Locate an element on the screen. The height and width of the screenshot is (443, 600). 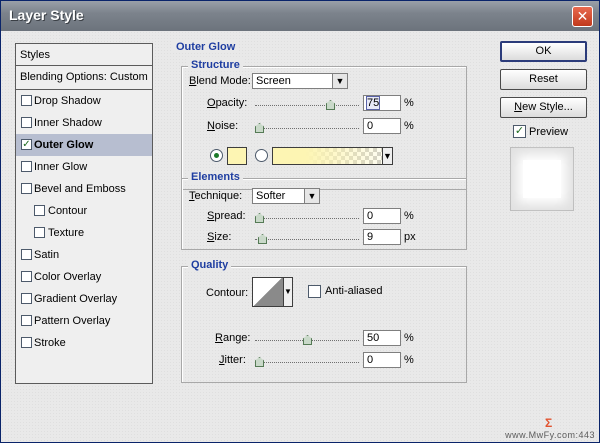
range-field: 50 is located at coordinates (382, 338).